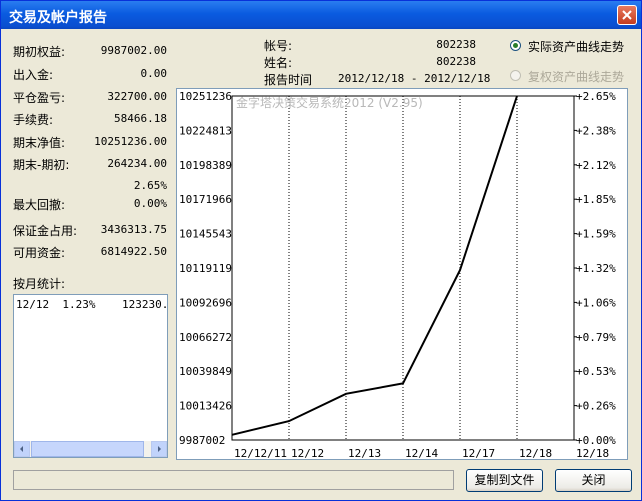 This screenshot has height=501, width=642. Describe the element at coordinates (133, 229) in the screenshot. I see `value-margin-used: 3436313.75` at that location.